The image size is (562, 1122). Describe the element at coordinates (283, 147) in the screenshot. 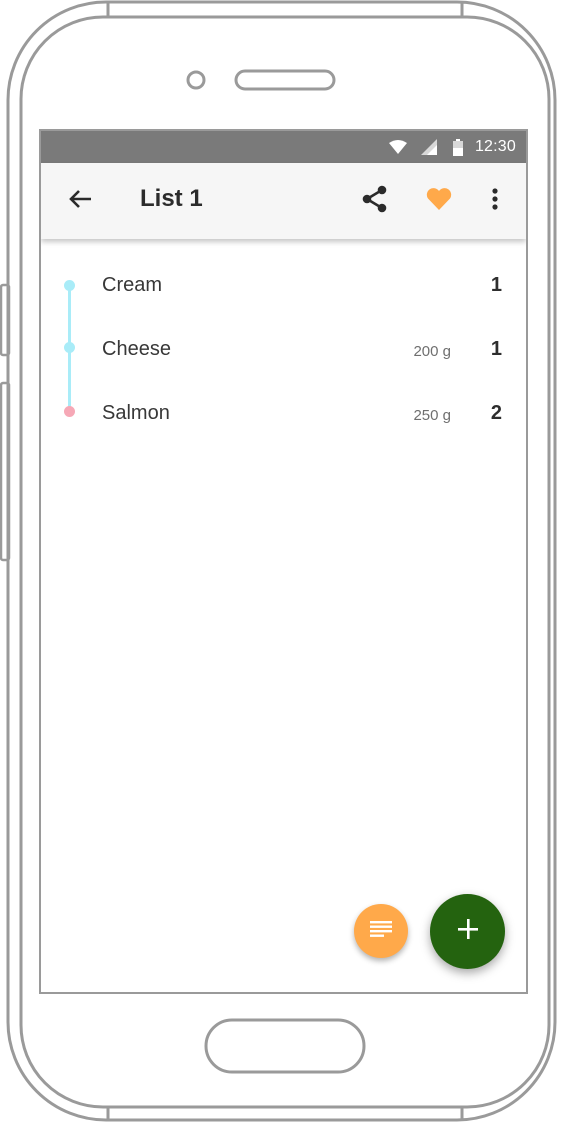

I see `status-bar: 12:30` at that location.